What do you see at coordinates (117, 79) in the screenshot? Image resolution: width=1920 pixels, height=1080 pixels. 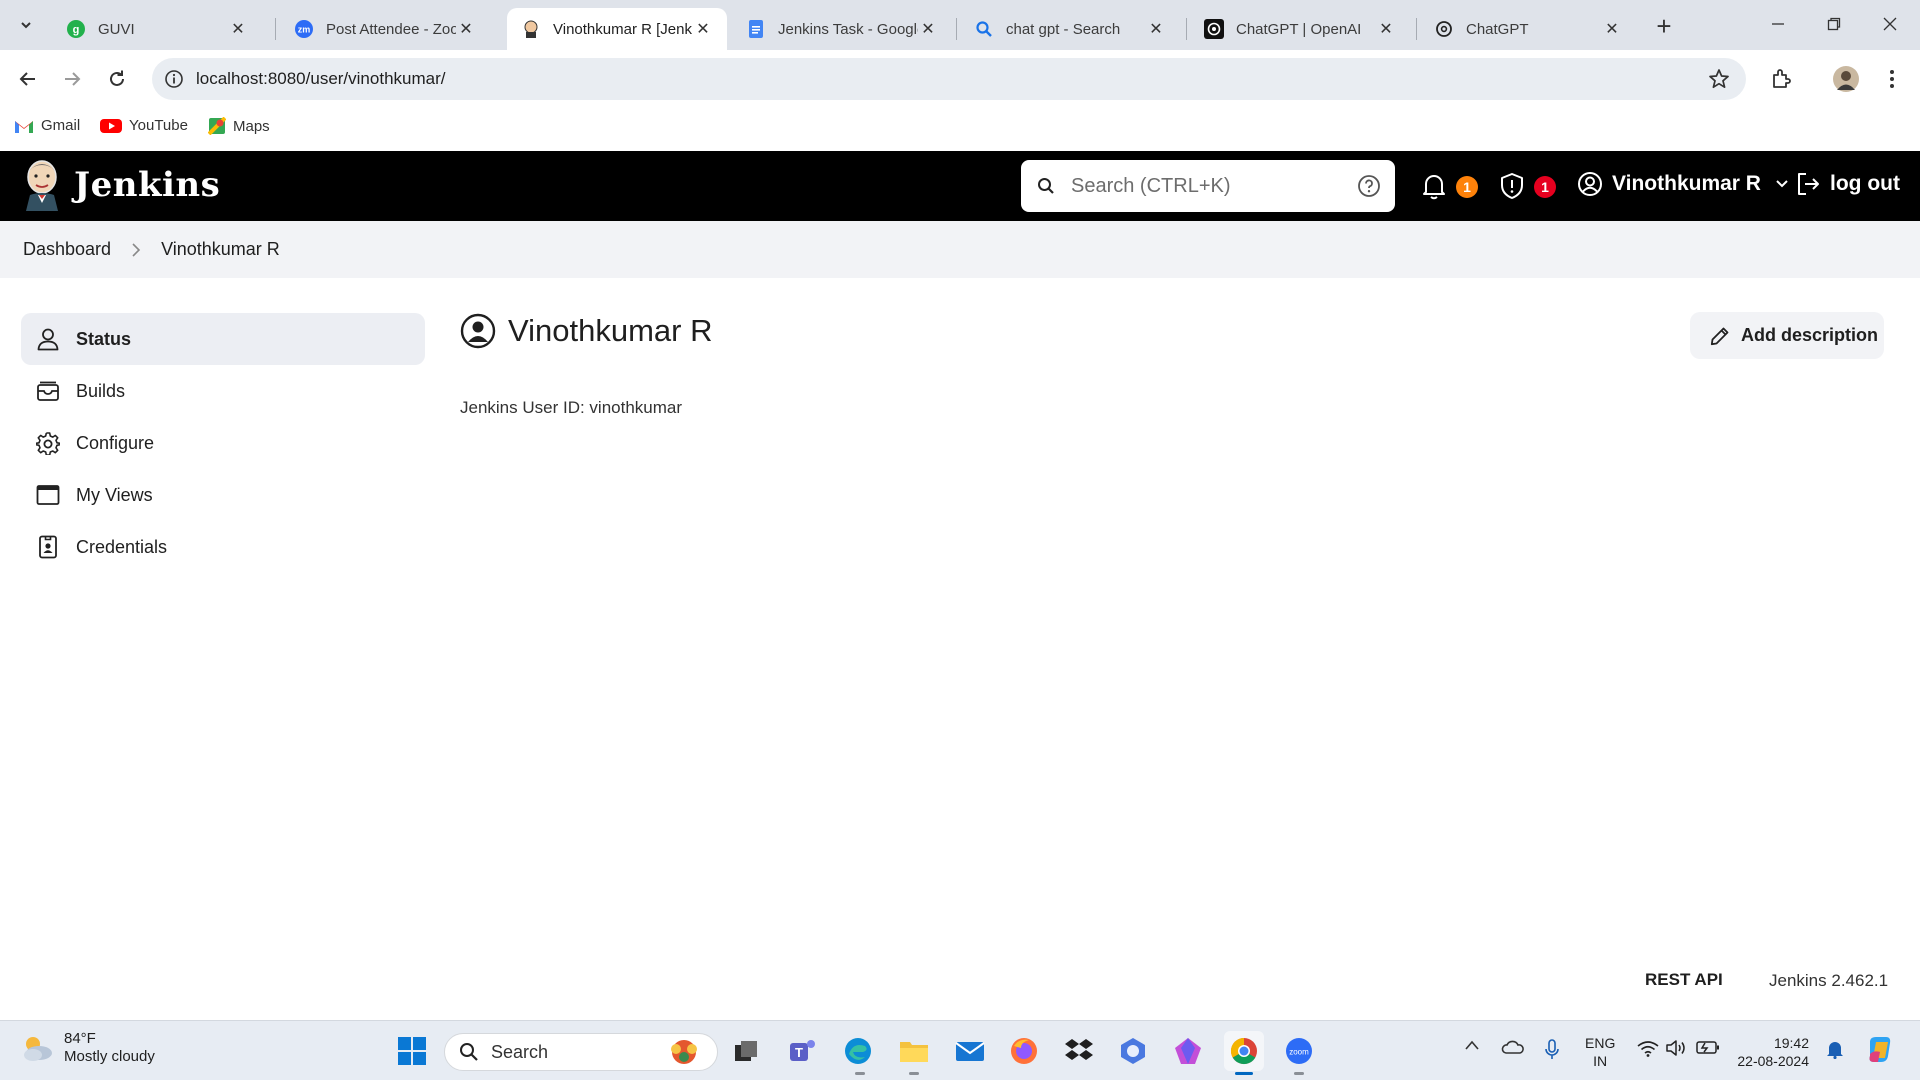 I see `reload-button` at bounding box center [117, 79].